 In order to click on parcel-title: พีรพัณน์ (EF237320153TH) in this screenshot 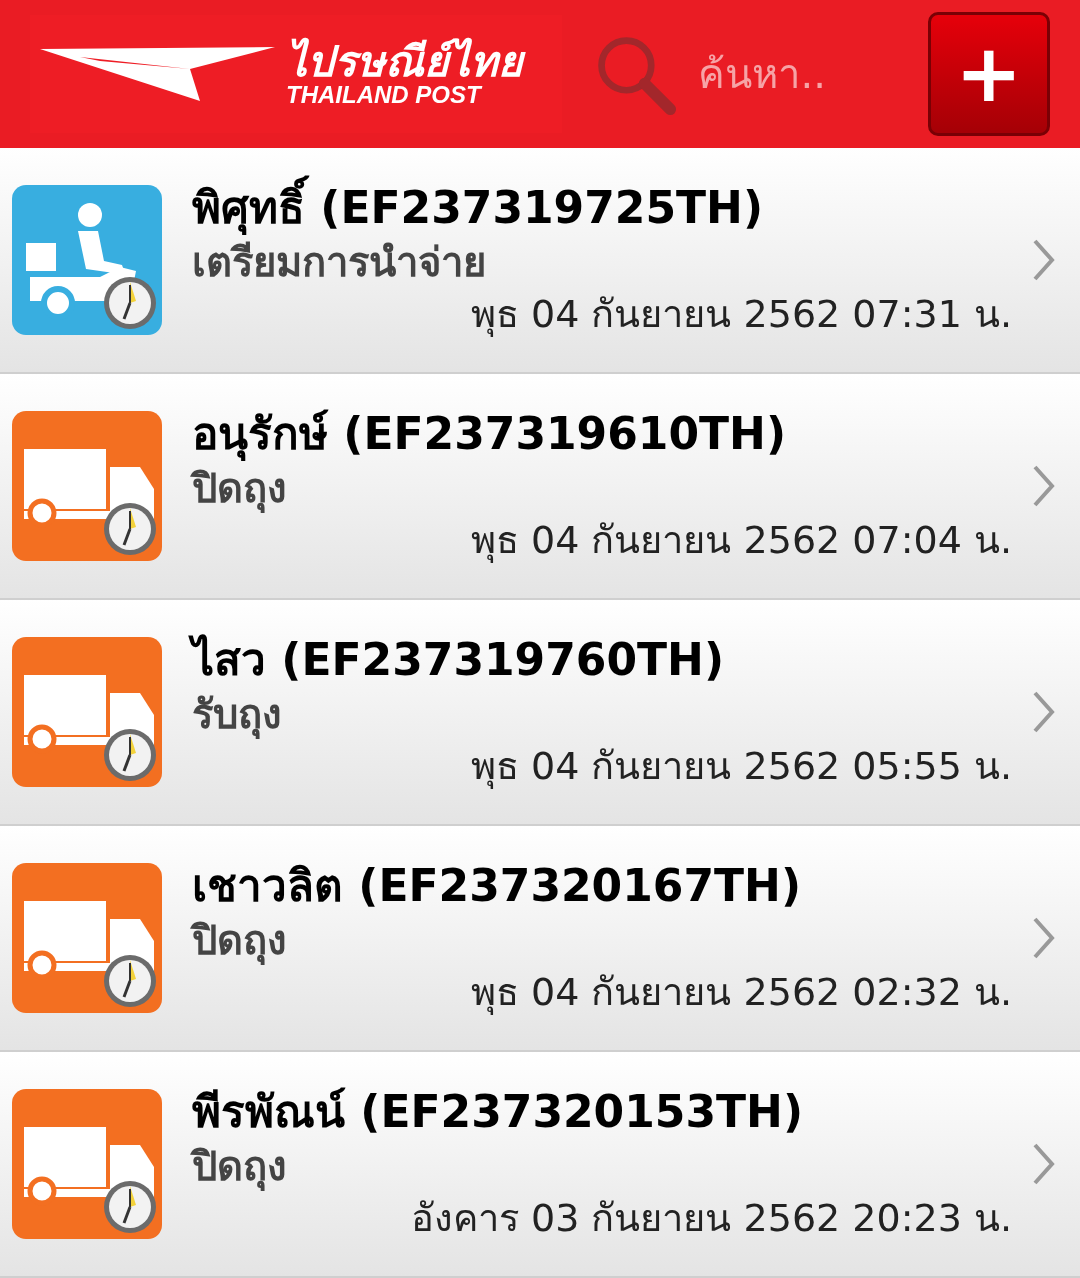, I will do `click(498, 1111)`.